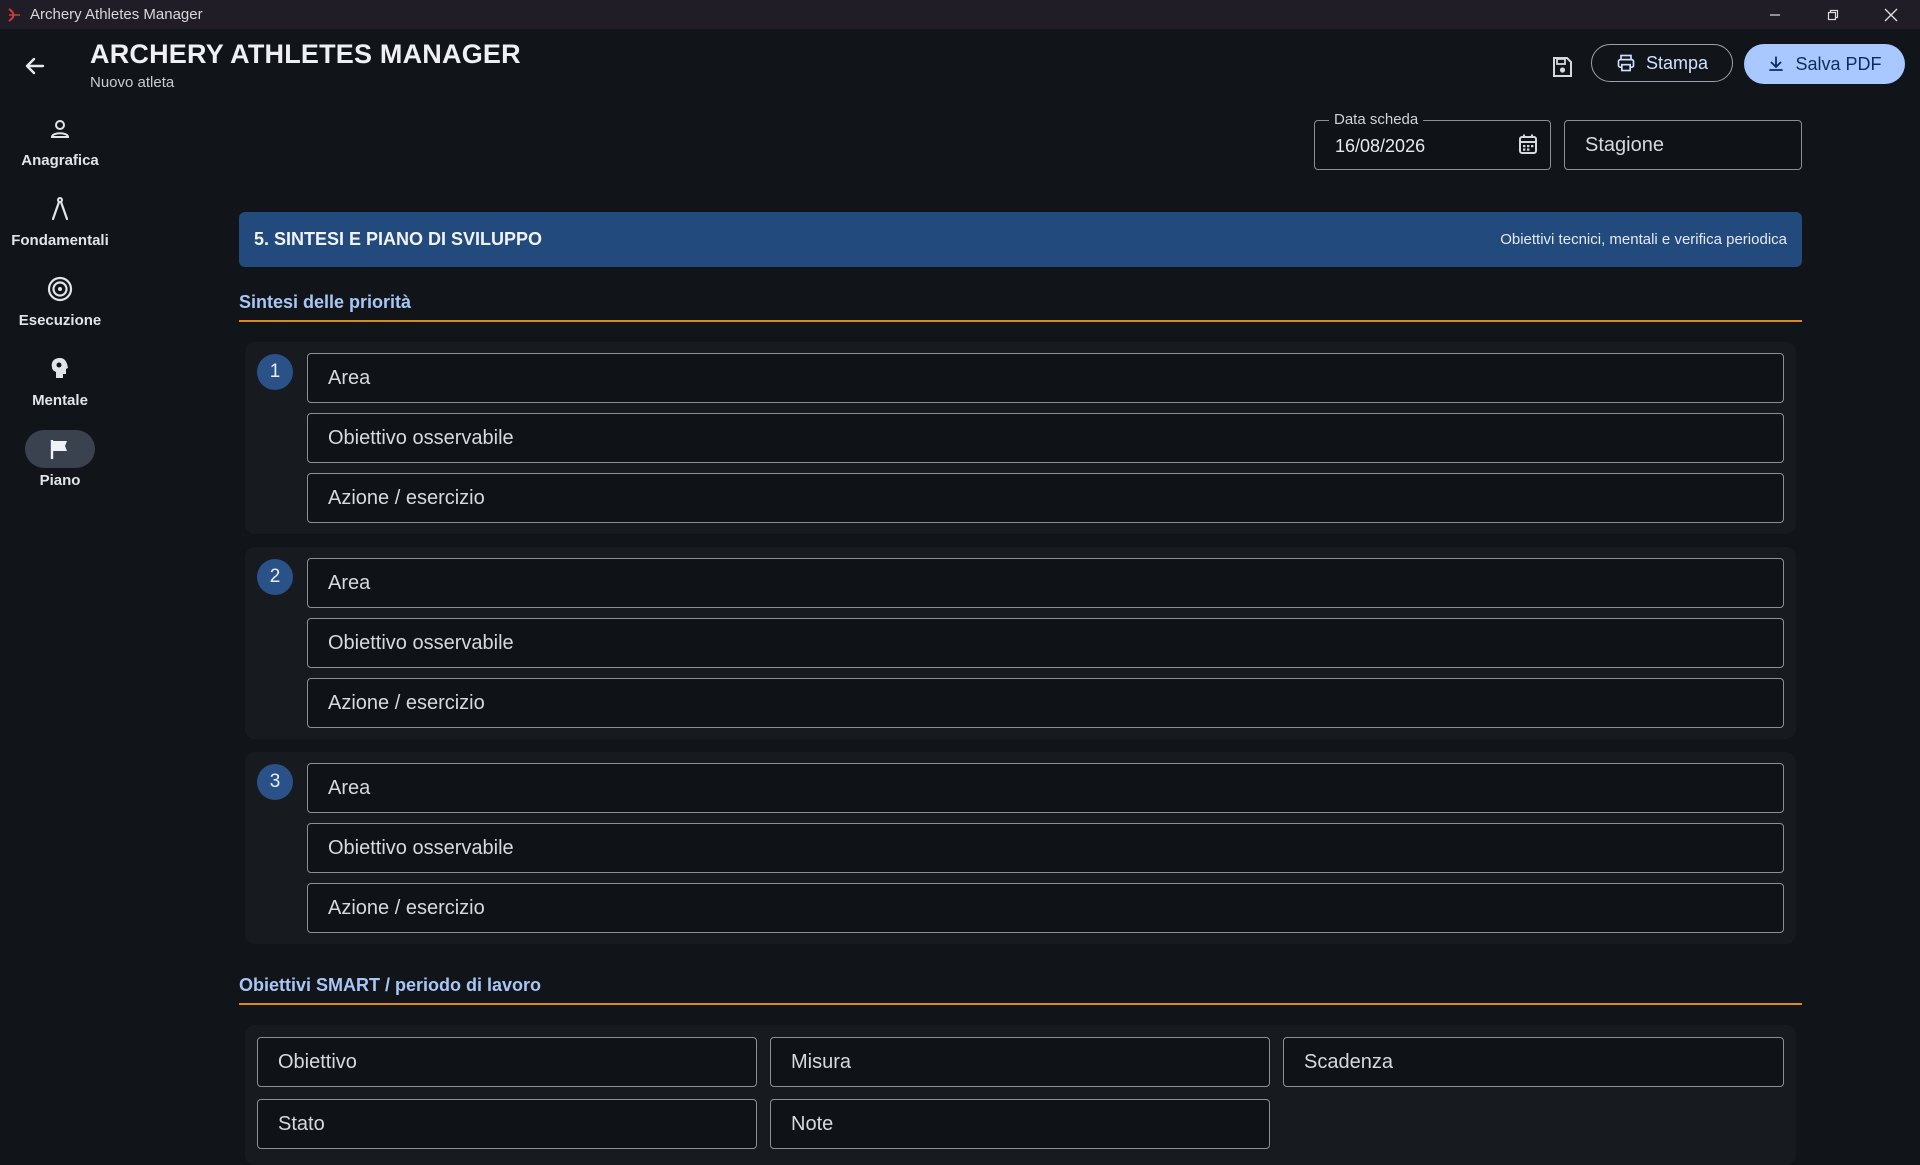 This screenshot has width=1920, height=1165. I want to click on date-field-value: 16/08/2026, so click(1380, 145).